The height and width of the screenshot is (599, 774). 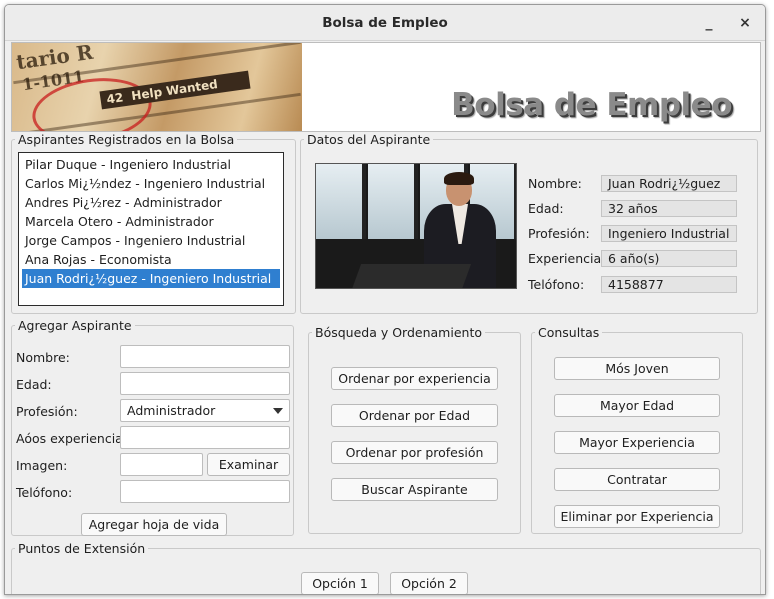 I want to click on profesion-select: Administrador, so click(x=205, y=410).